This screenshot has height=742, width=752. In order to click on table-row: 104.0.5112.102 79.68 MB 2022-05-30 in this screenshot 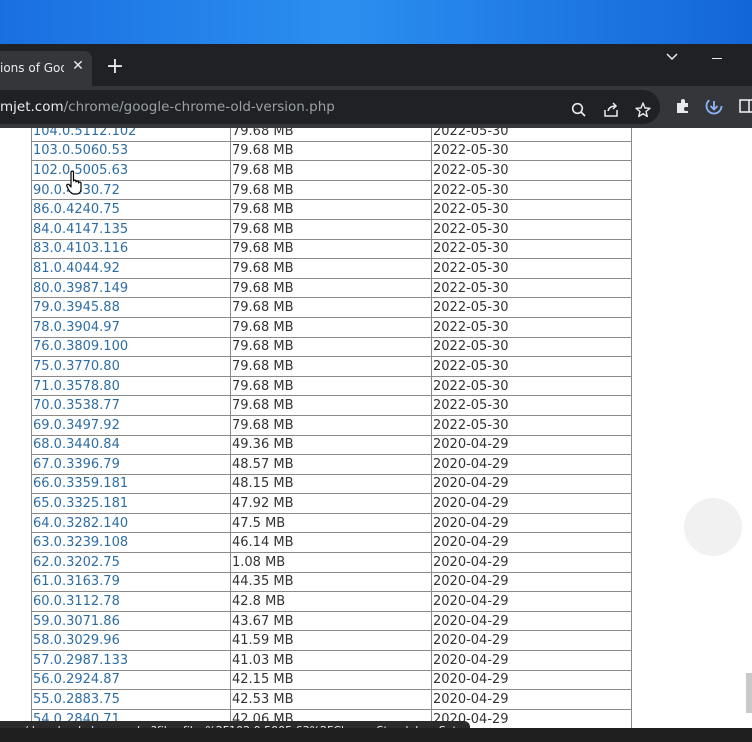, I will do `click(331, 135)`.